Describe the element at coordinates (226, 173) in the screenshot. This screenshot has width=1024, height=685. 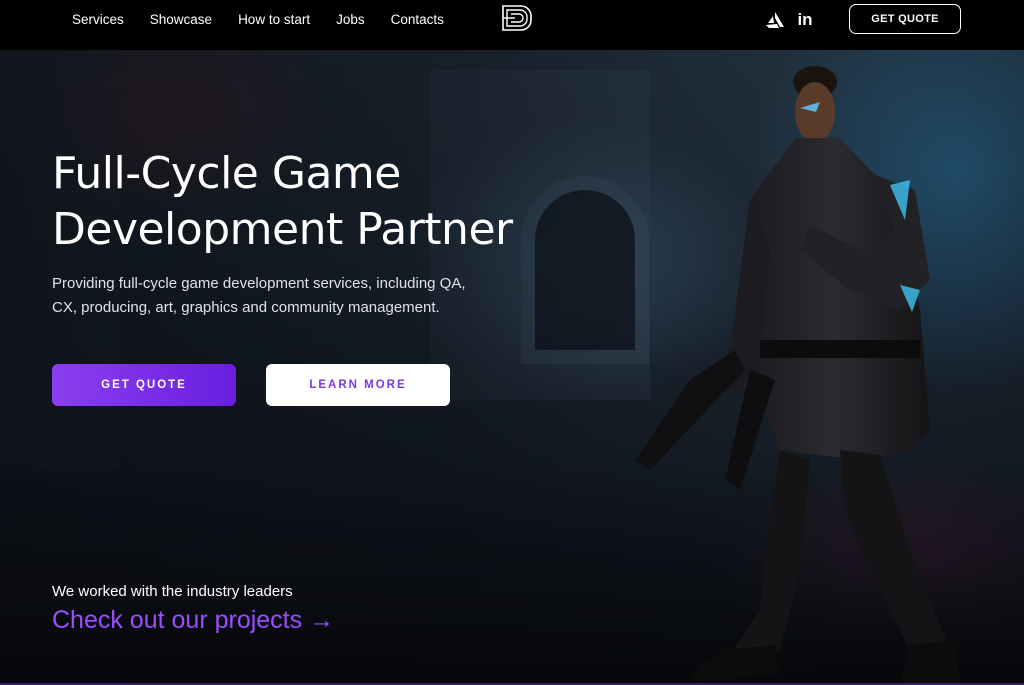
I see `hero-title-line-1: Full-Cycle Game` at that location.